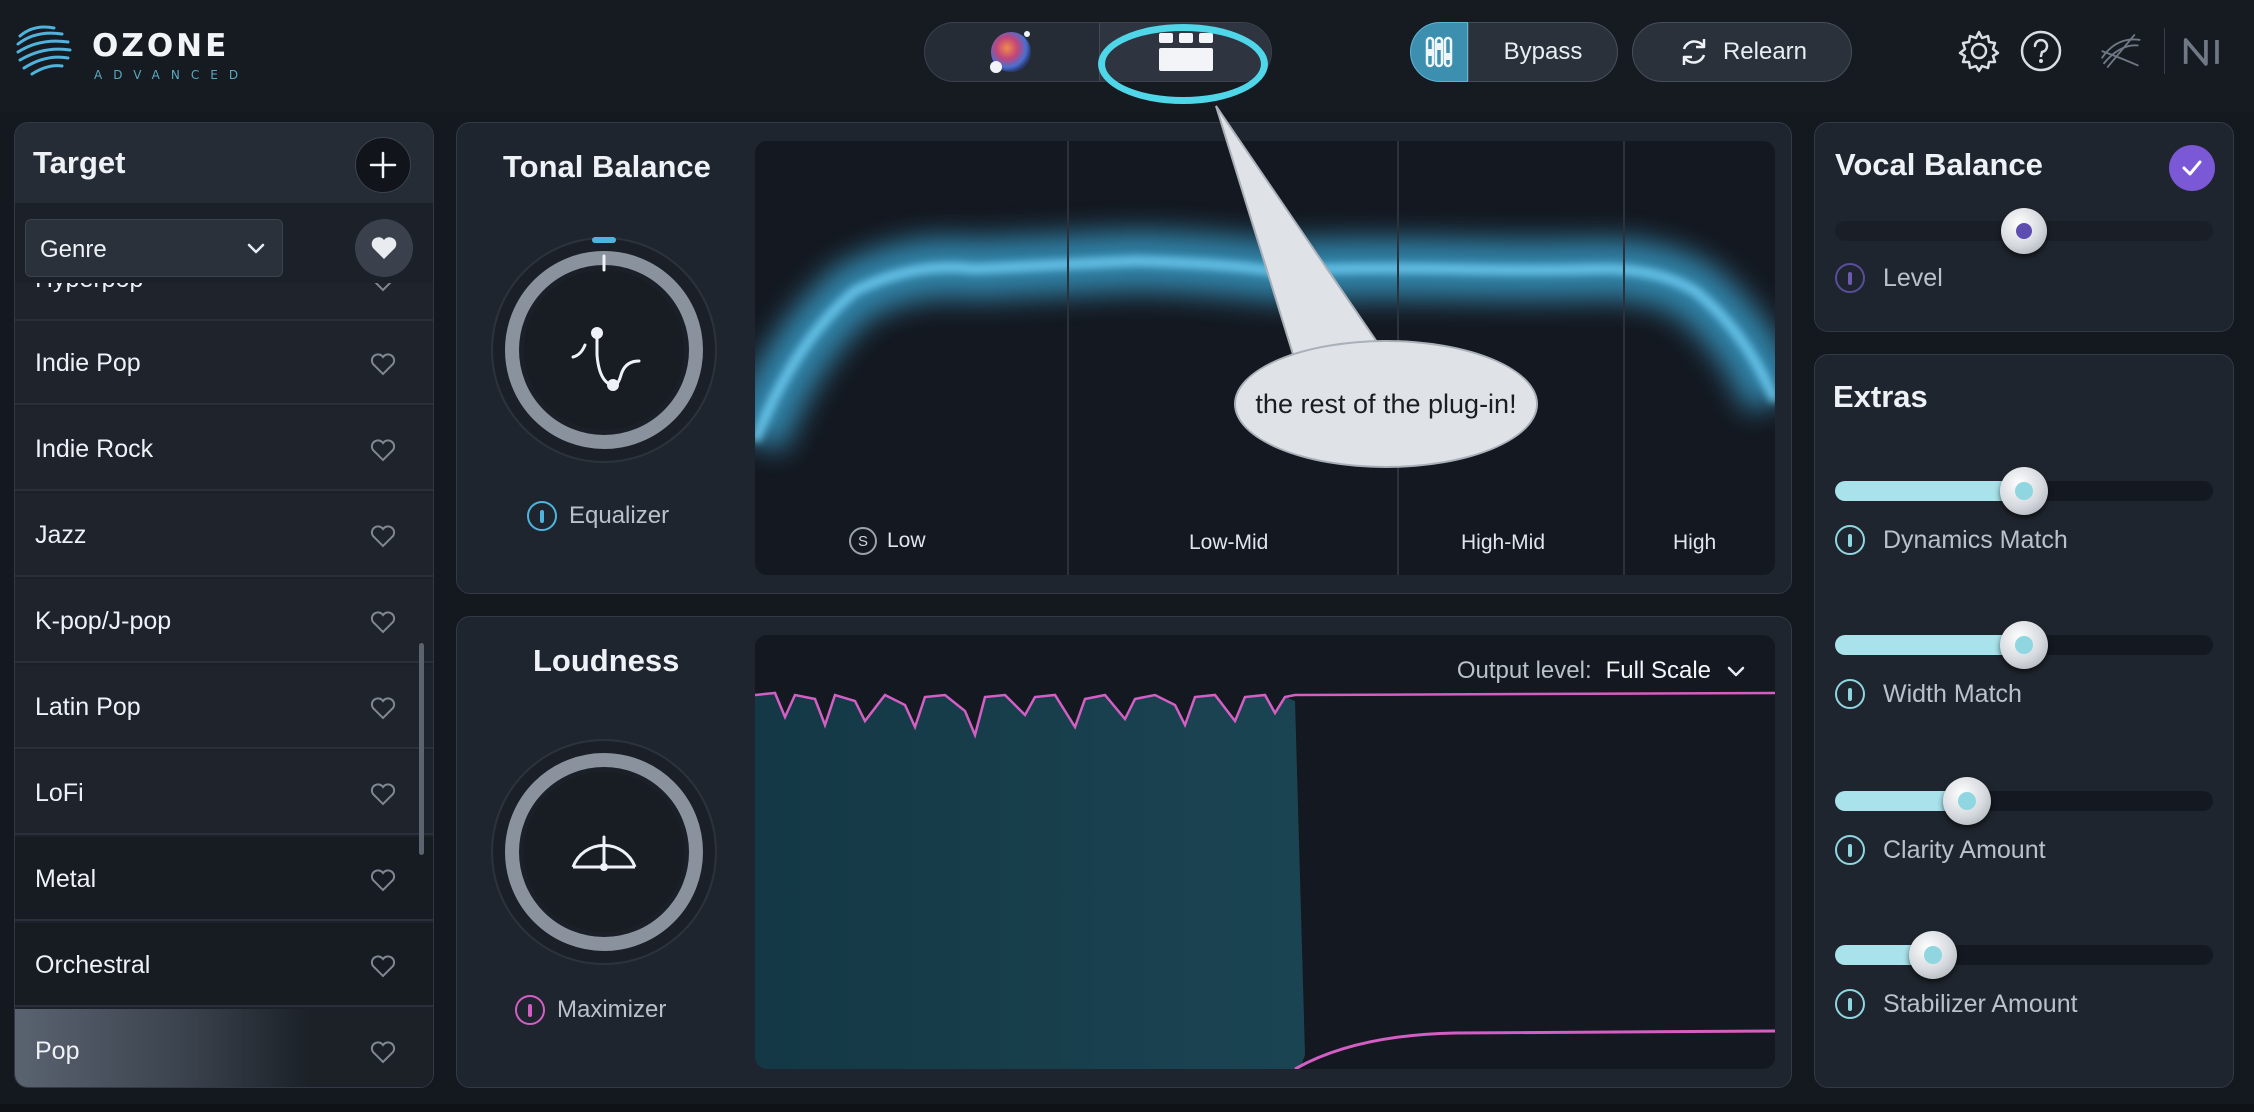 The height and width of the screenshot is (1112, 2254). I want to click on settings-button, so click(1979, 51).